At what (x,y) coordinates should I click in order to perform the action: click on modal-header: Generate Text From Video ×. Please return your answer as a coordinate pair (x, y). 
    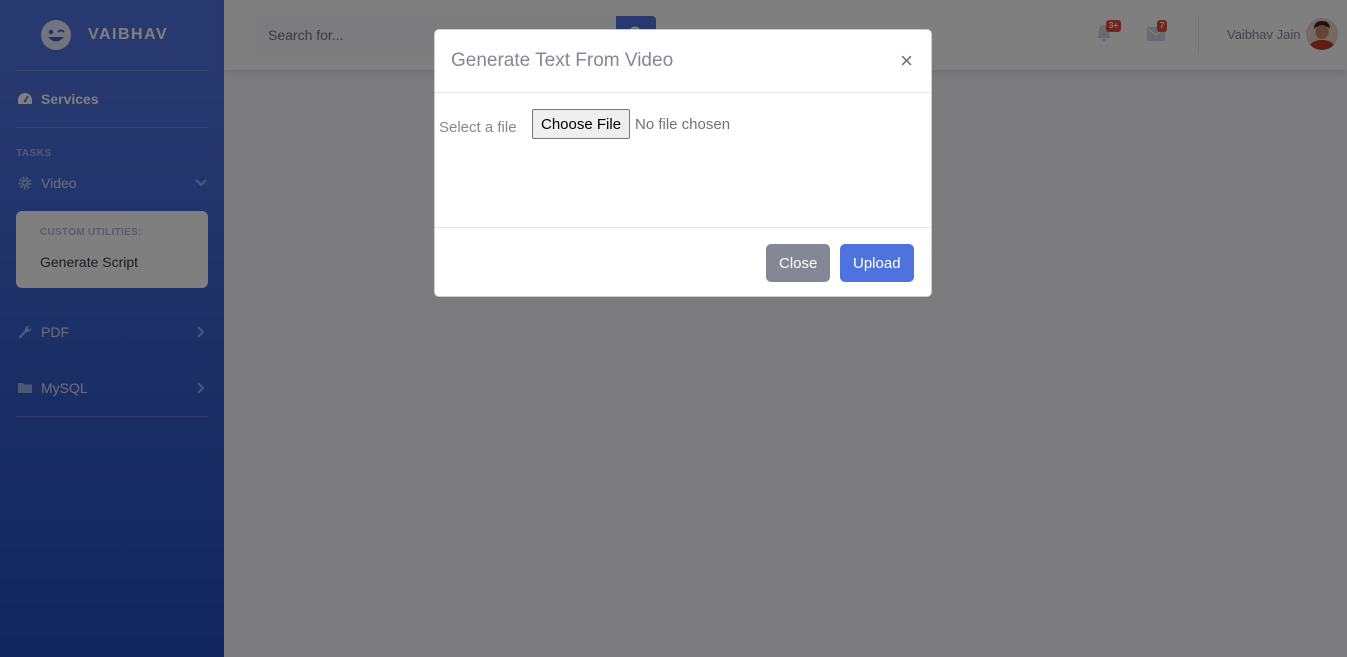
    Looking at the image, I should click on (683, 61).